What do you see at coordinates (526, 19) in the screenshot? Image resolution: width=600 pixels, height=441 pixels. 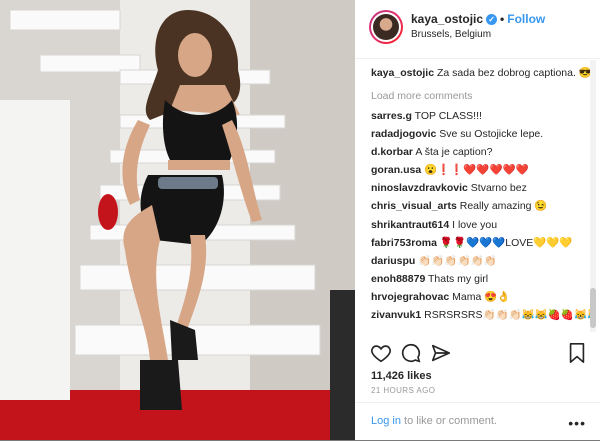 I see `follow-button: Follow` at bounding box center [526, 19].